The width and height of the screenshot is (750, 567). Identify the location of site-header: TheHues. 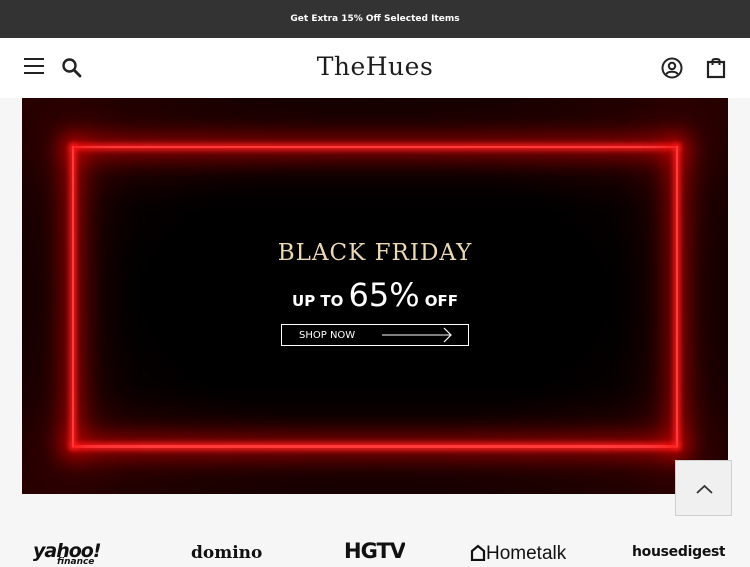
(375, 68).